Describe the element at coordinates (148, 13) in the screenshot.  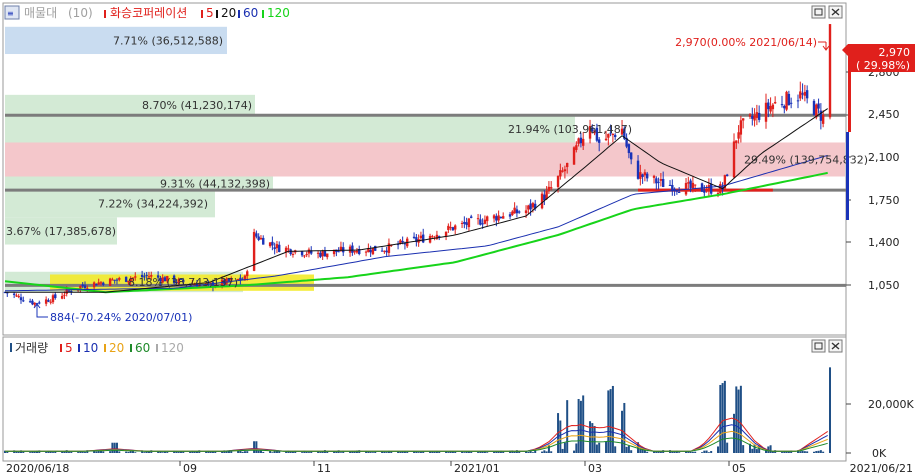
I see `legend-indicator: 화승코퍼레이션` at that location.